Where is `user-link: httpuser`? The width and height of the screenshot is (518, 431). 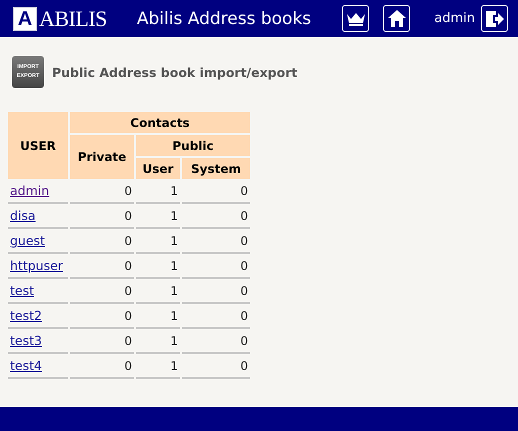
user-link: httpuser is located at coordinates (36, 265).